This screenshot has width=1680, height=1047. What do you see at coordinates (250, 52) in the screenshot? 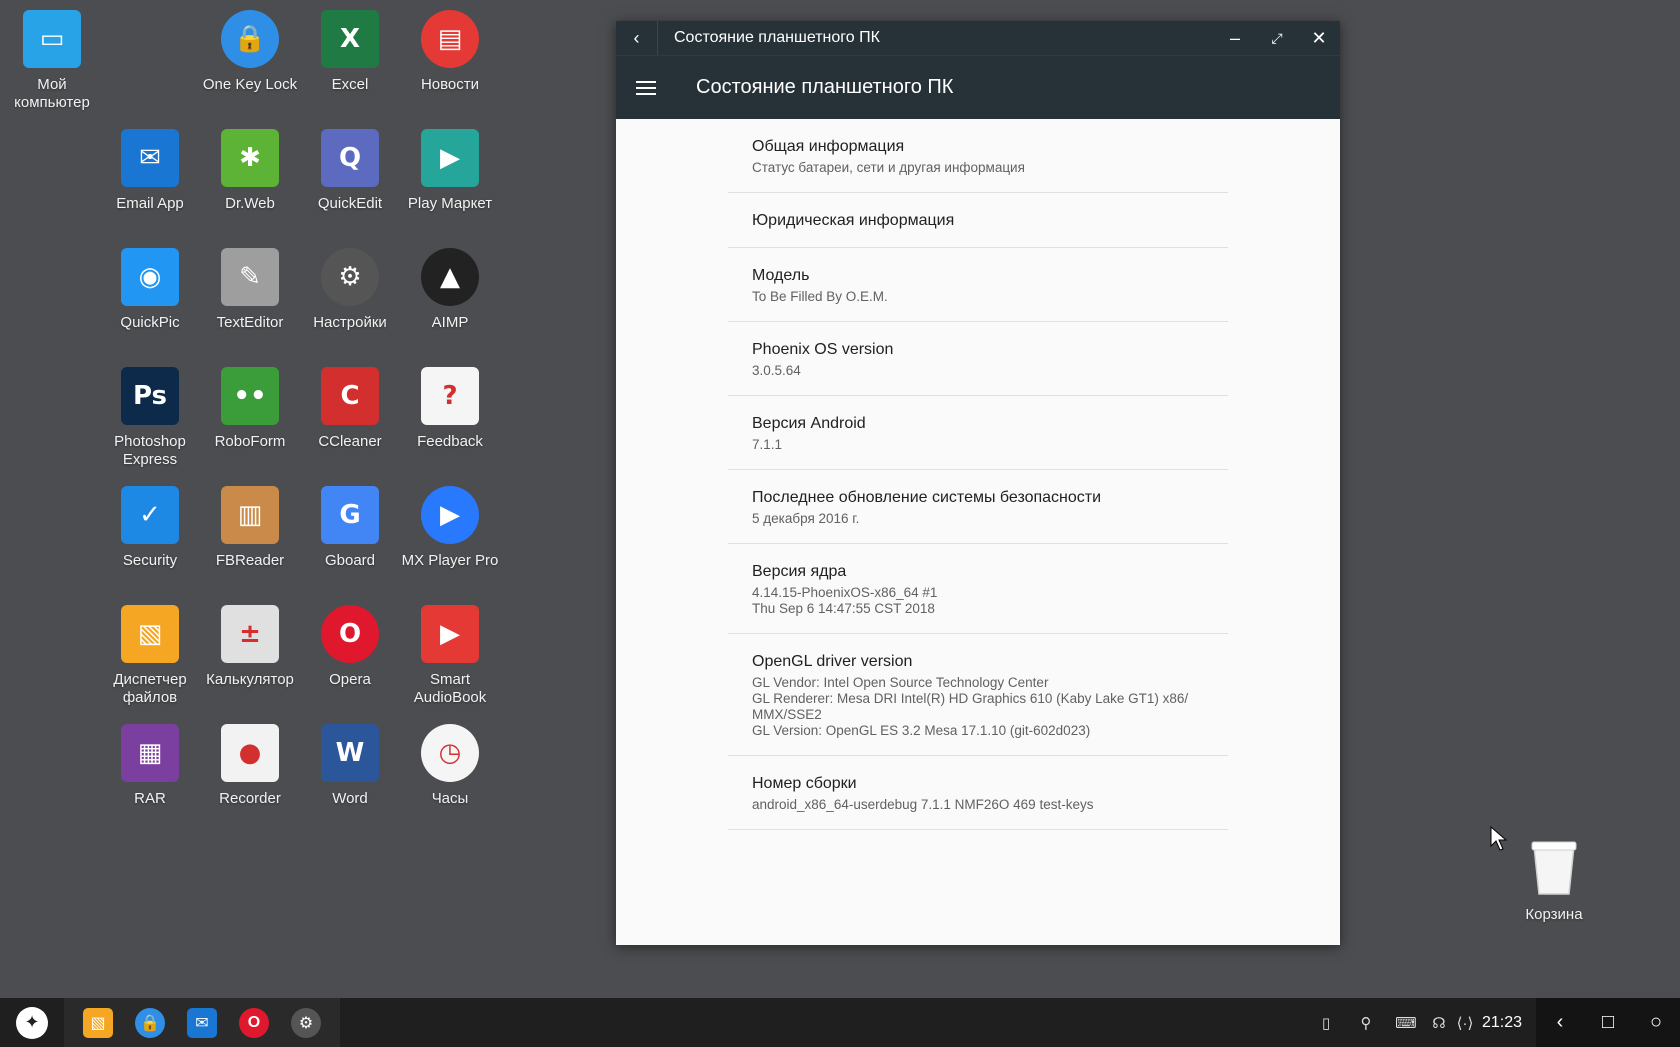
I see `desktop-app-lock: 🔒 One Key Lock` at bounding box center [250, 52].